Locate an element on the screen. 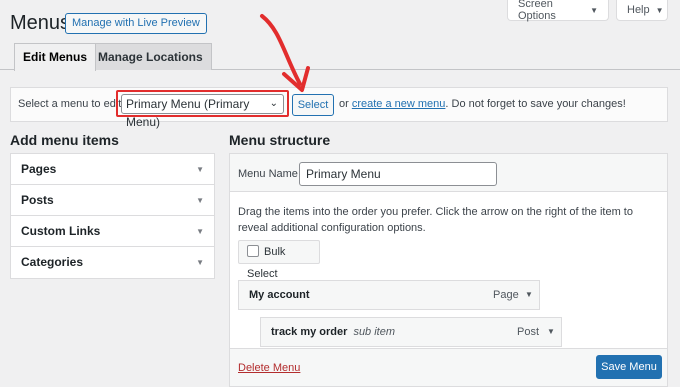 The height and width of the screenshot is (387, 680). screen-options-button: Screen Options ▼ is located at coordinates (558, 11).